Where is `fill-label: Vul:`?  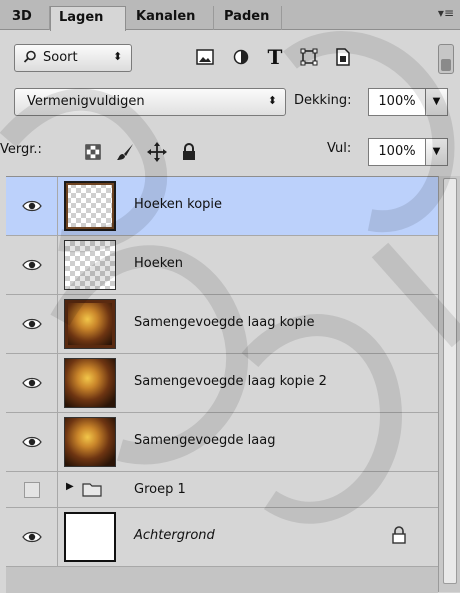
fill-label: Vul: is located at coordinates (339, 148).